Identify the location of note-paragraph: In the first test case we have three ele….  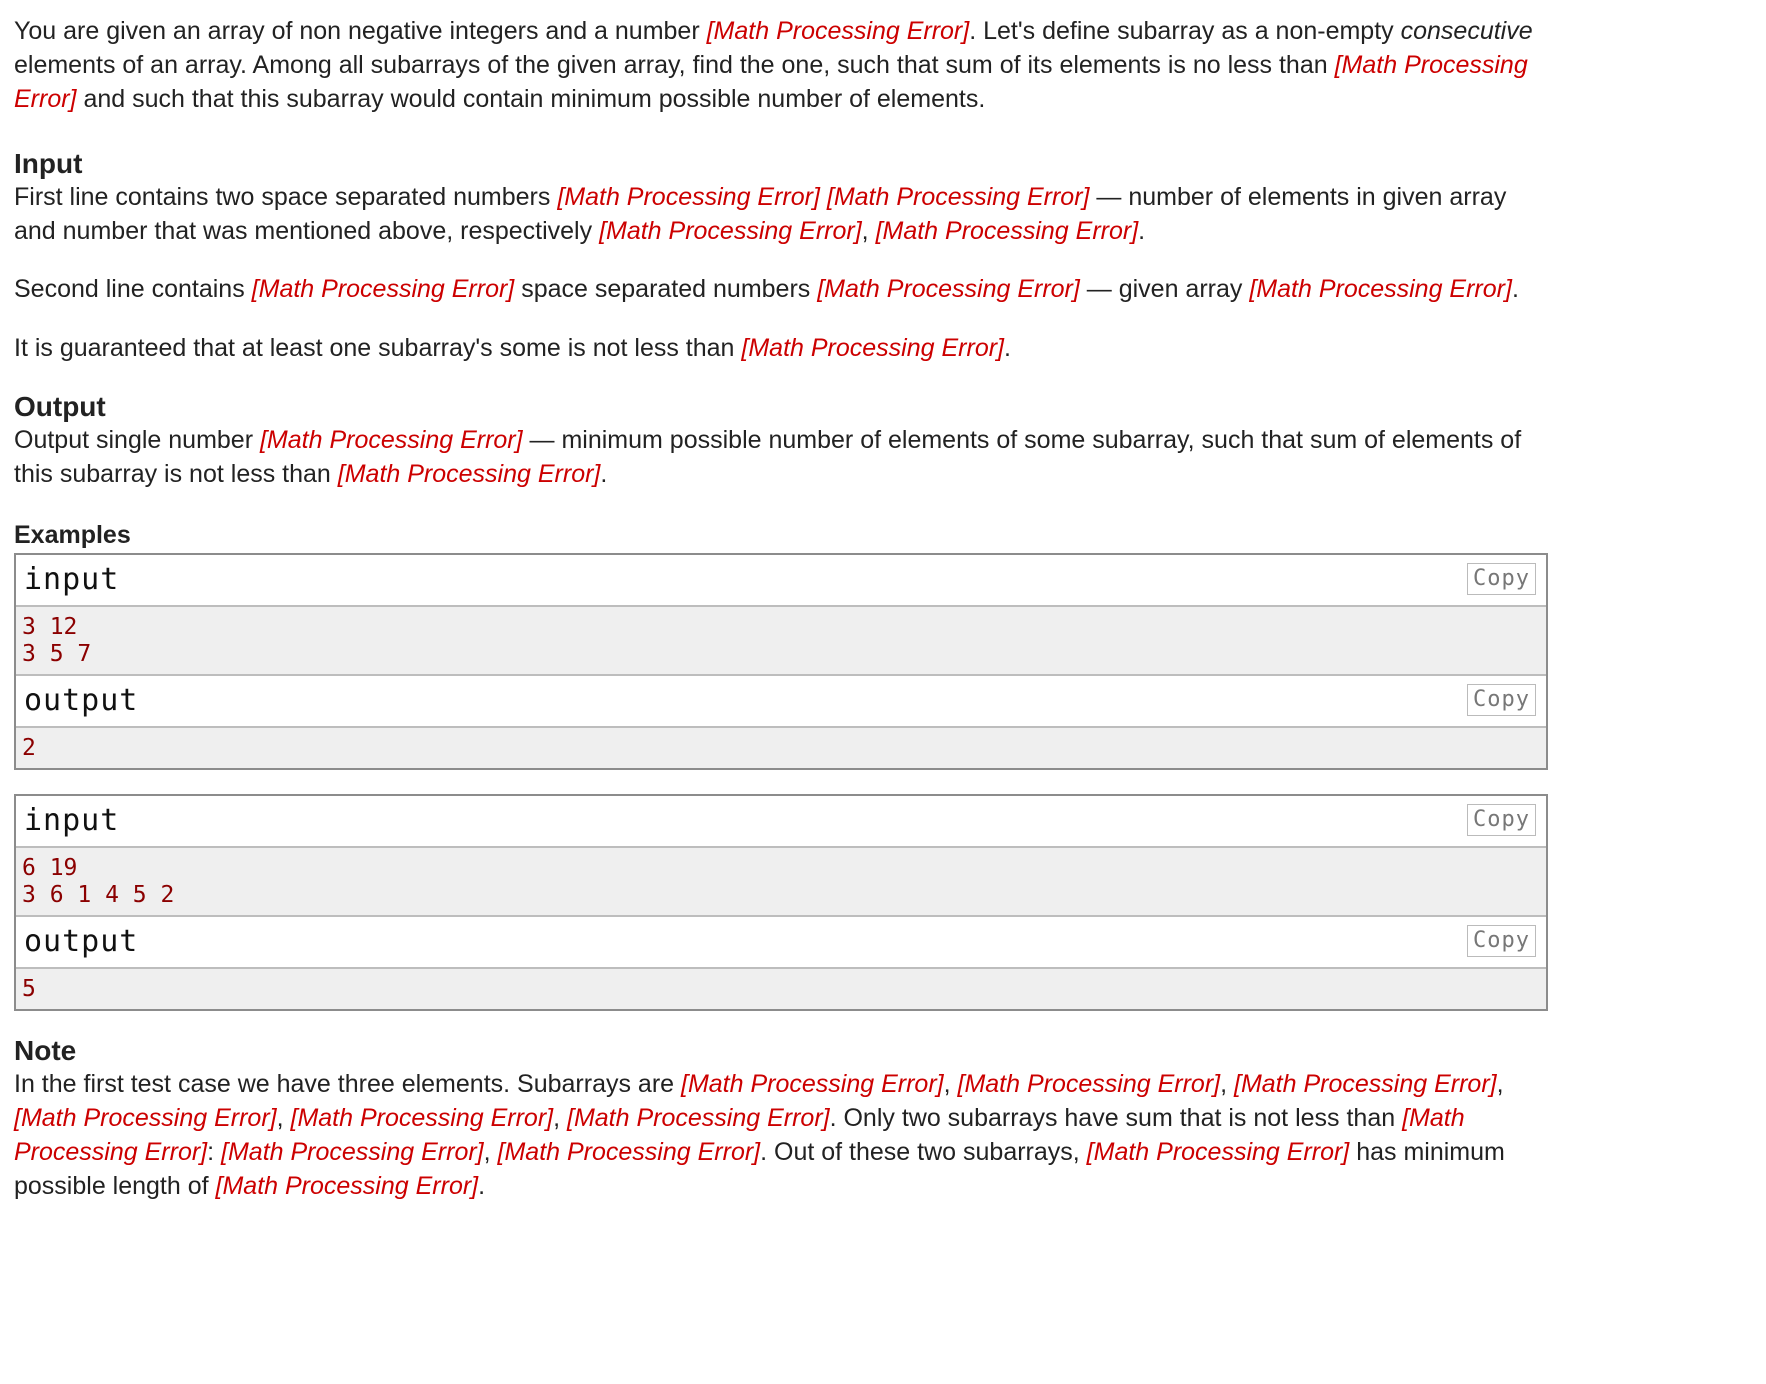
(781, 1135).